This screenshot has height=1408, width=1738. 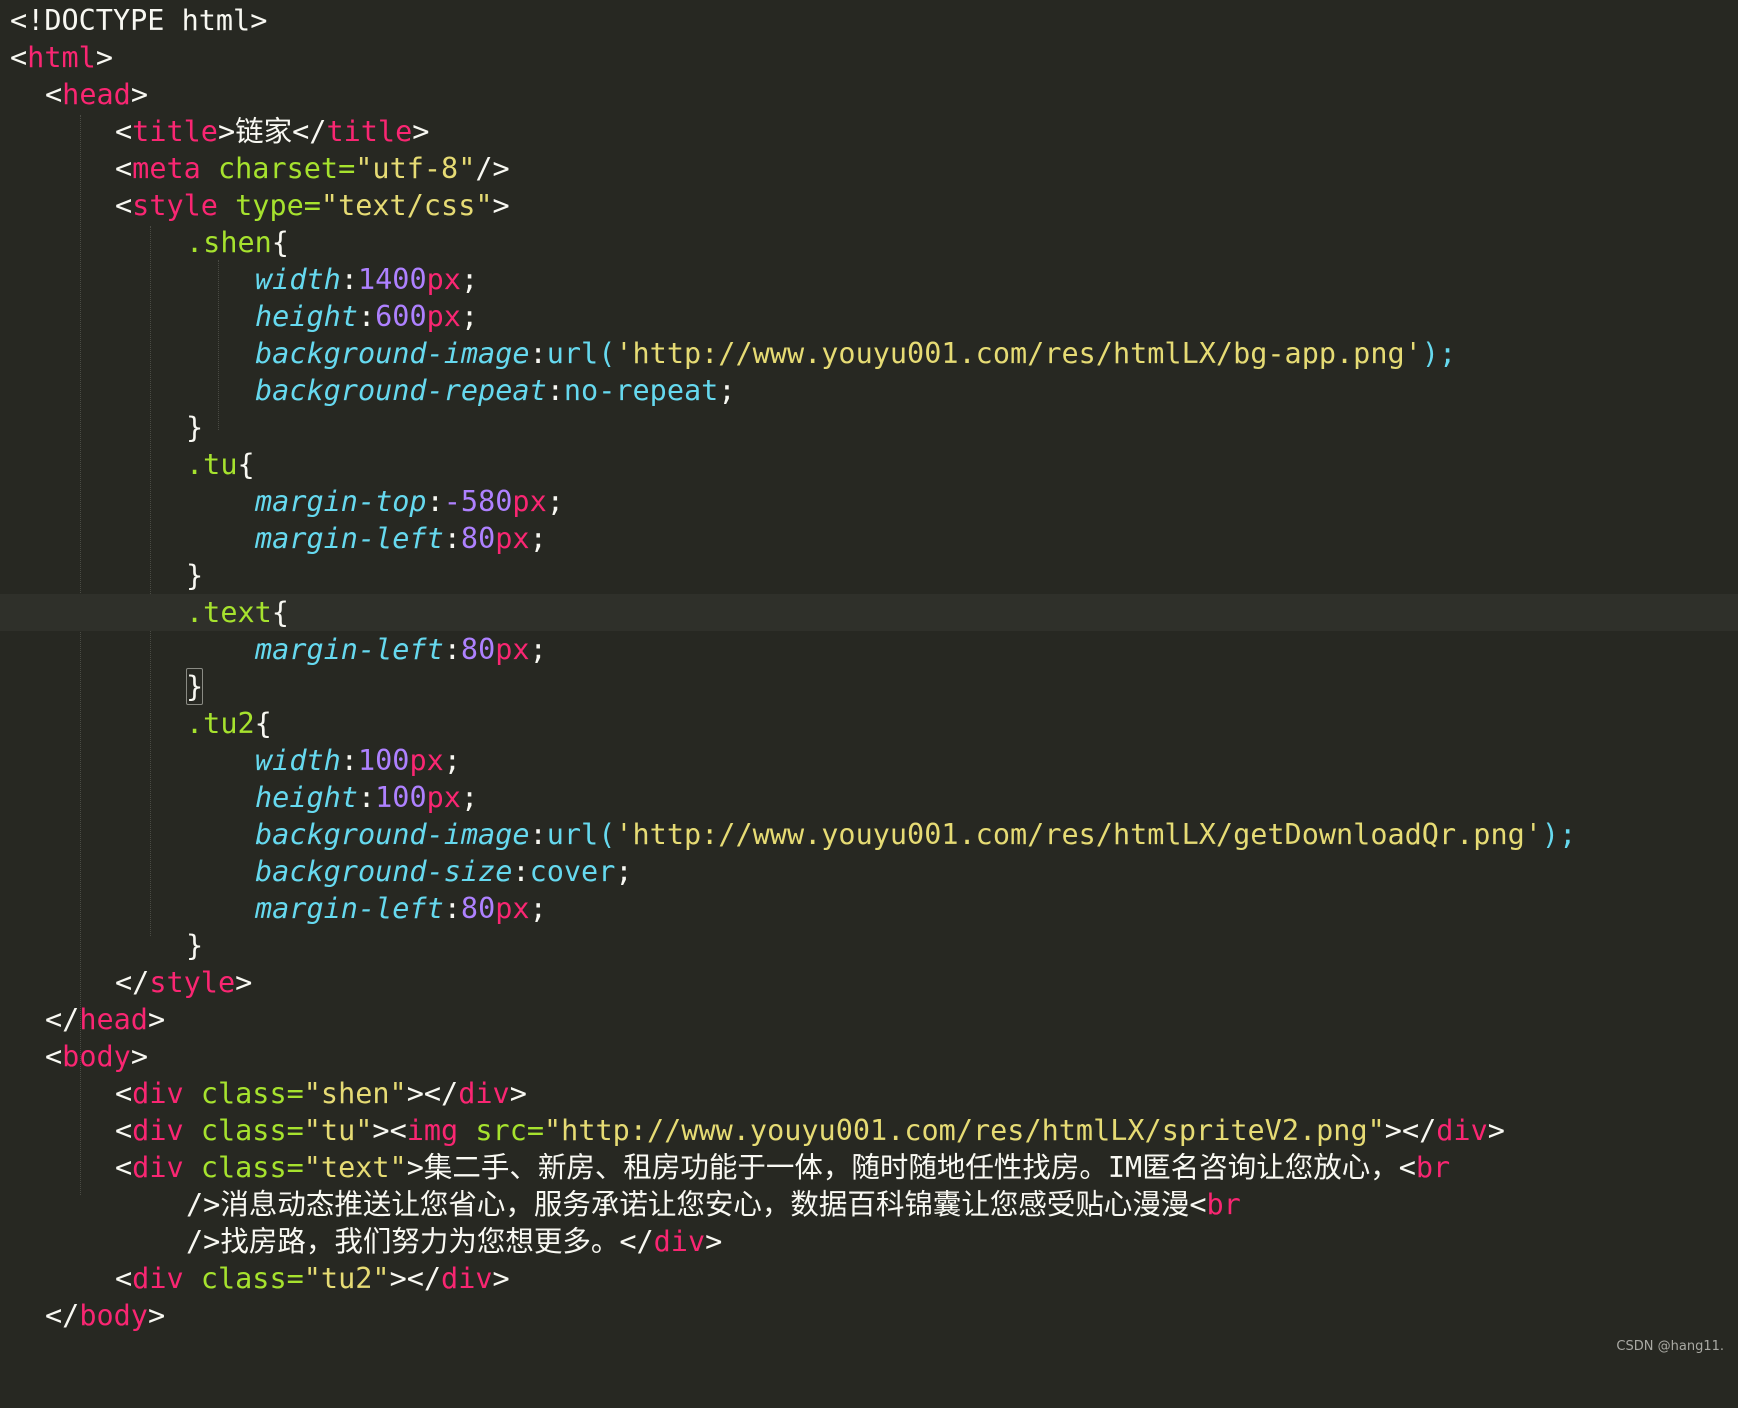 I want to click on code-line: .tu2{, so click(x=229, y=723).